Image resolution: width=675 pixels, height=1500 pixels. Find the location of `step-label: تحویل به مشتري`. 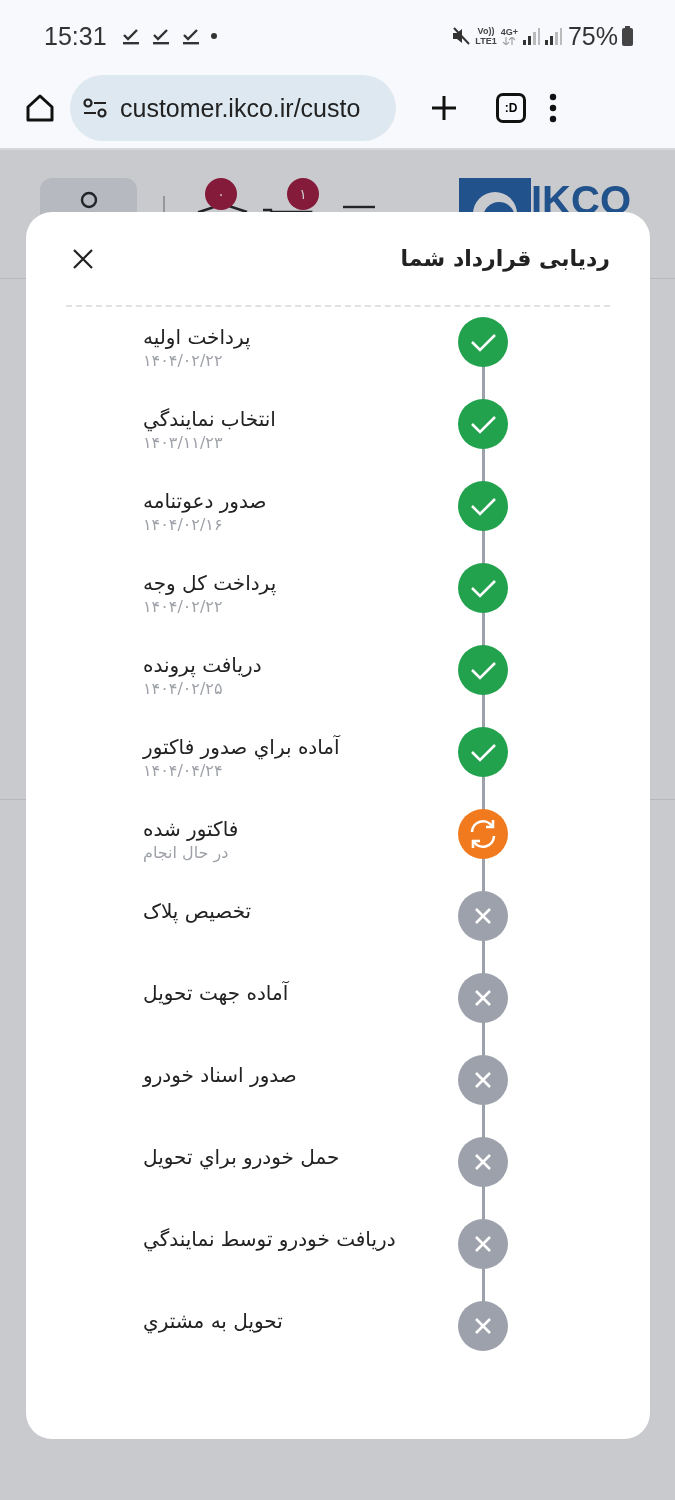

step-label: تحویل به مشتري is located at coordinates (213, 1321).